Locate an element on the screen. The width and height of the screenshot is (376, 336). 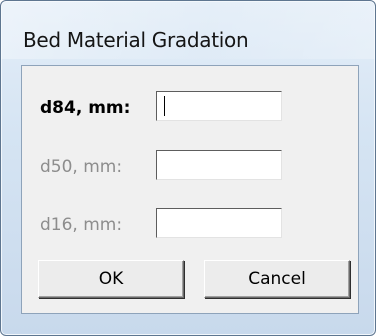
d50-input is located at coordinates (219, 165).